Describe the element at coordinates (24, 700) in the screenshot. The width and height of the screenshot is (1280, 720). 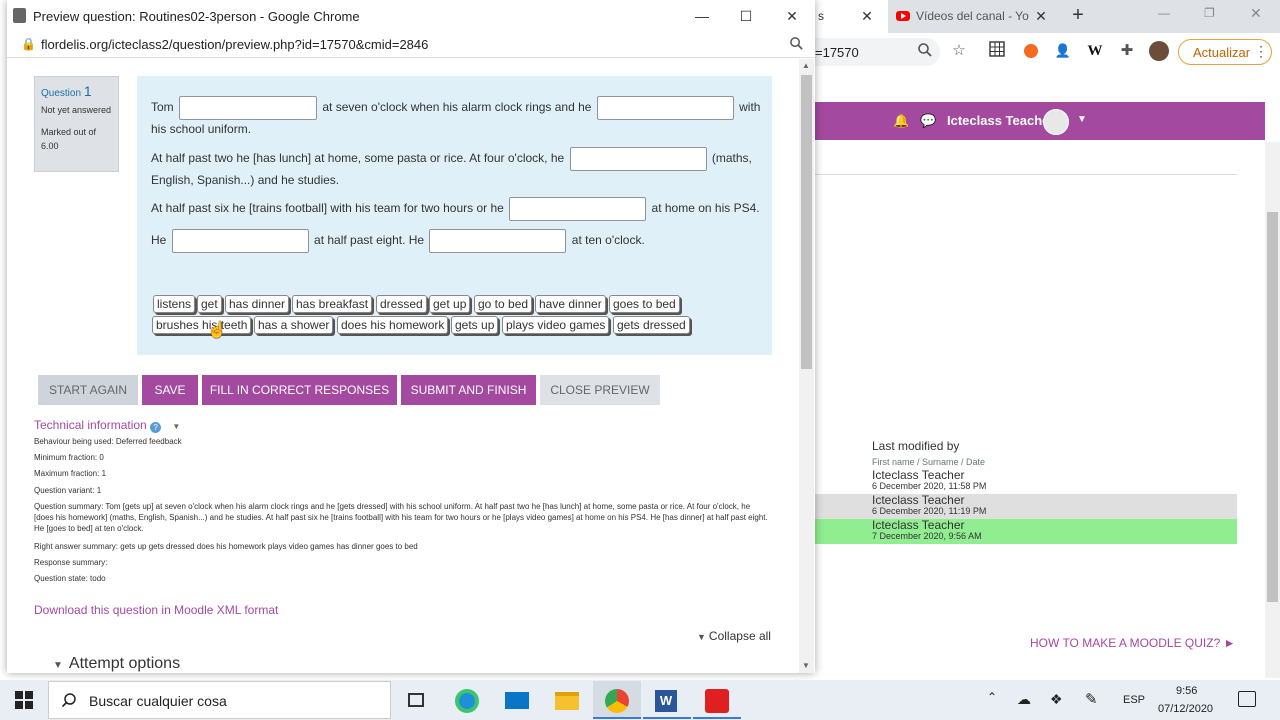
I see `windows-start-icon` at that location.